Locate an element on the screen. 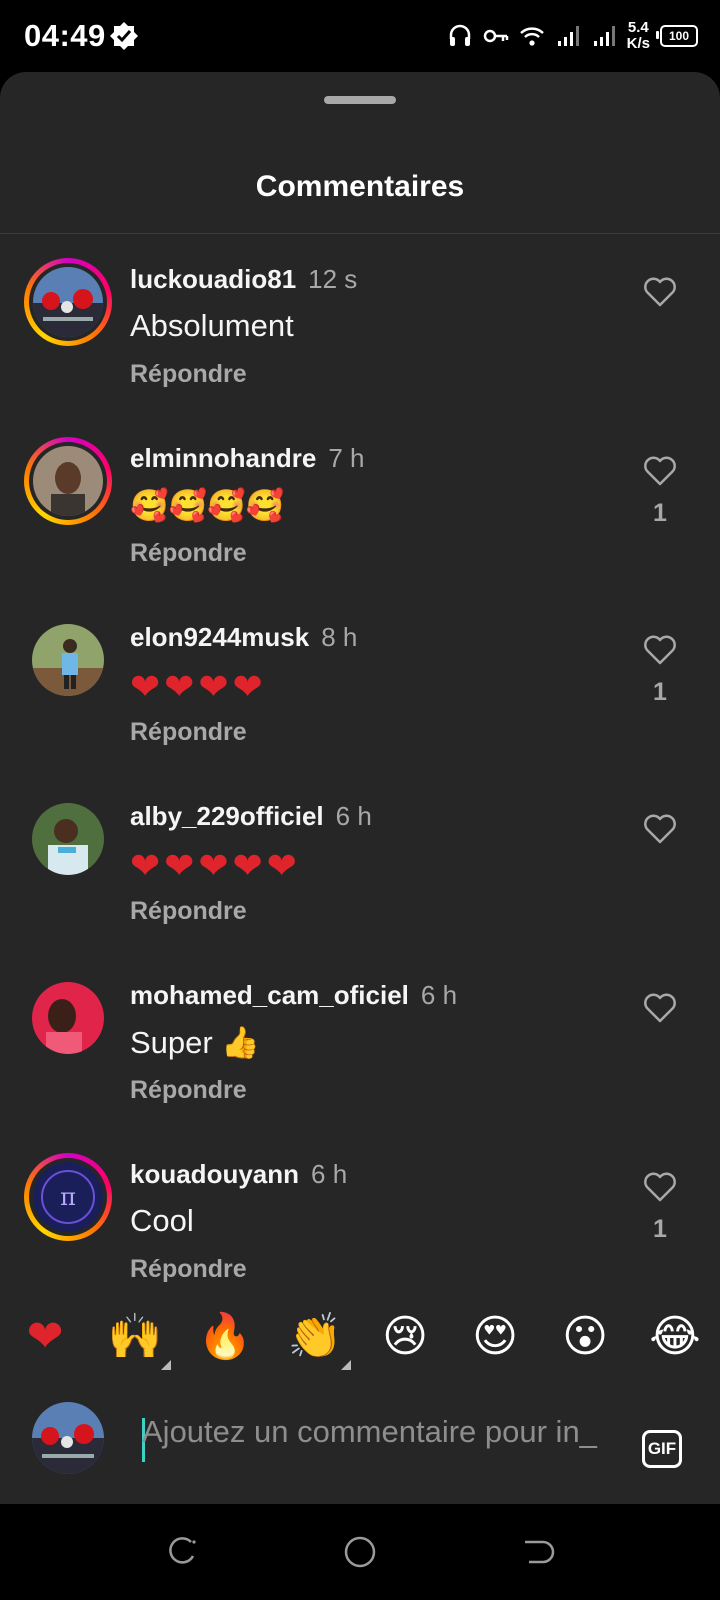 Image resolution: width=720 pixels, height=1600 pixels. reaction-heart: ❤ is located at coordinates (45, 1336).